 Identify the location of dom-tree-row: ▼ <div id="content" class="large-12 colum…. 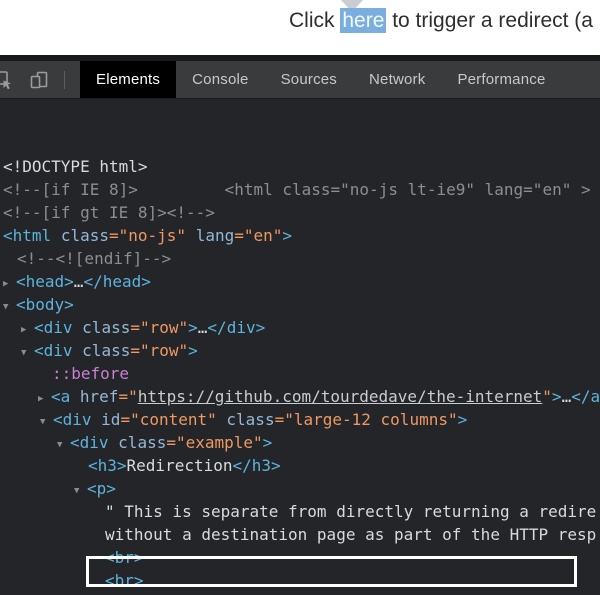
(300, 419).